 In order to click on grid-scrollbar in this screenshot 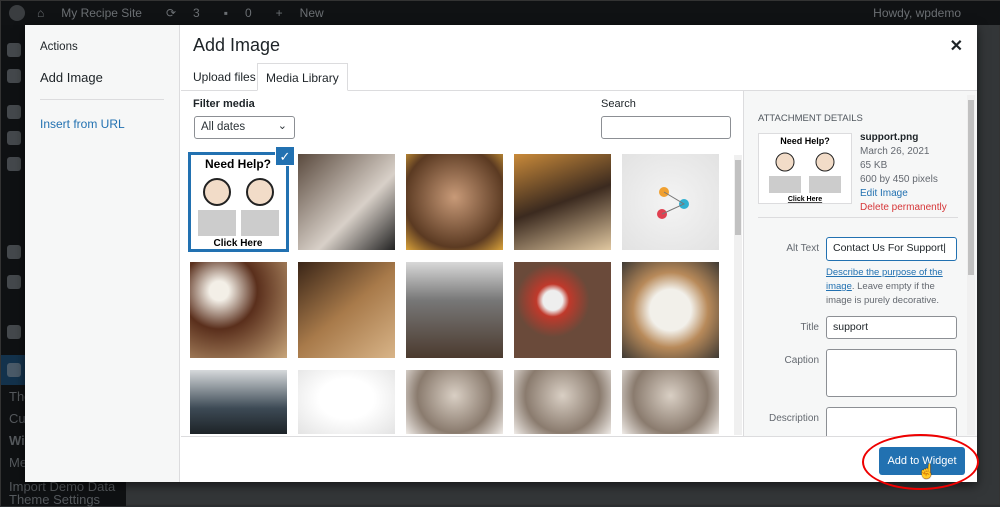, I will do `click(738, 295)`.